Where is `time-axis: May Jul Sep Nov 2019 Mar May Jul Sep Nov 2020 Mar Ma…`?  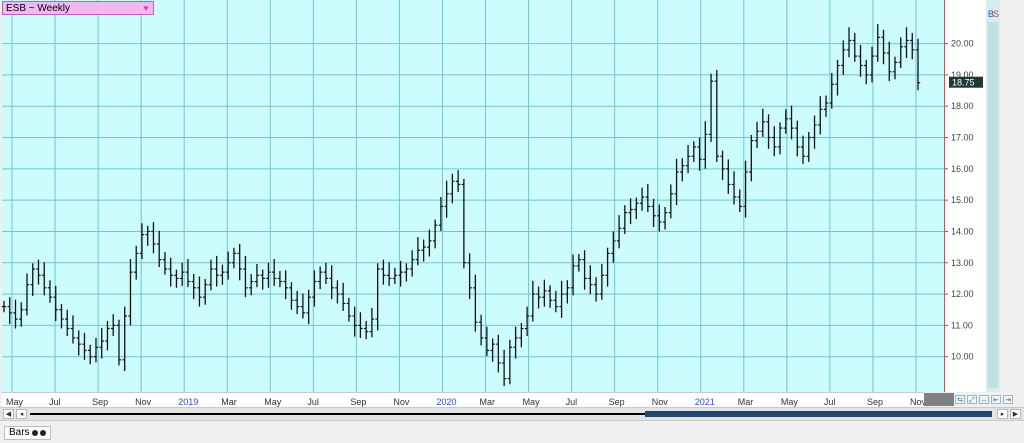
time-axis: May Jul Sep Nov 2019 Mar May Jul Sep Nov 2020 Mar Ma… is located at coordinates (464, 399).